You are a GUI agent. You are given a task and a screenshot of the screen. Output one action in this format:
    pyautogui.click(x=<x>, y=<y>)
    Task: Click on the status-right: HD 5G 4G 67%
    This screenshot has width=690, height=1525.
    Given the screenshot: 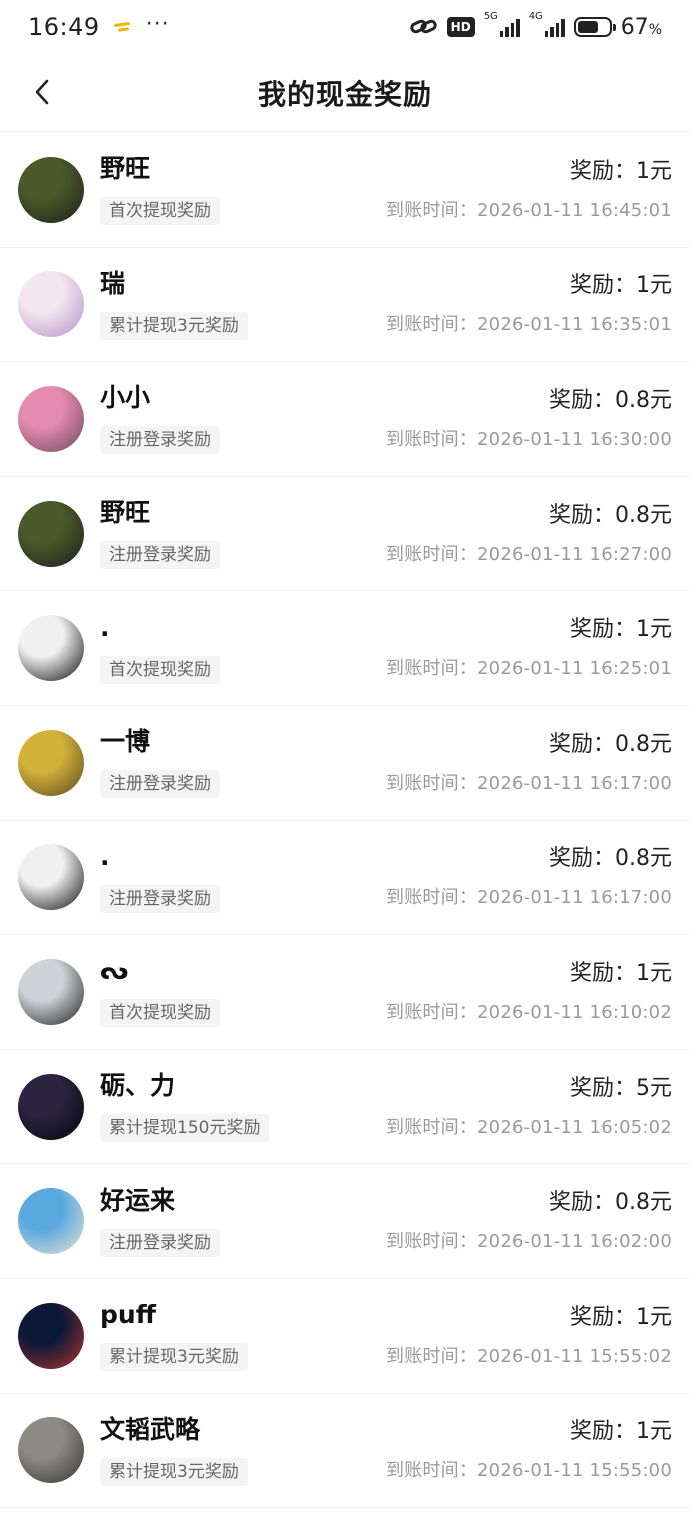 What is the action you would take?
    pyautogui.click(x=535, y=25)
    